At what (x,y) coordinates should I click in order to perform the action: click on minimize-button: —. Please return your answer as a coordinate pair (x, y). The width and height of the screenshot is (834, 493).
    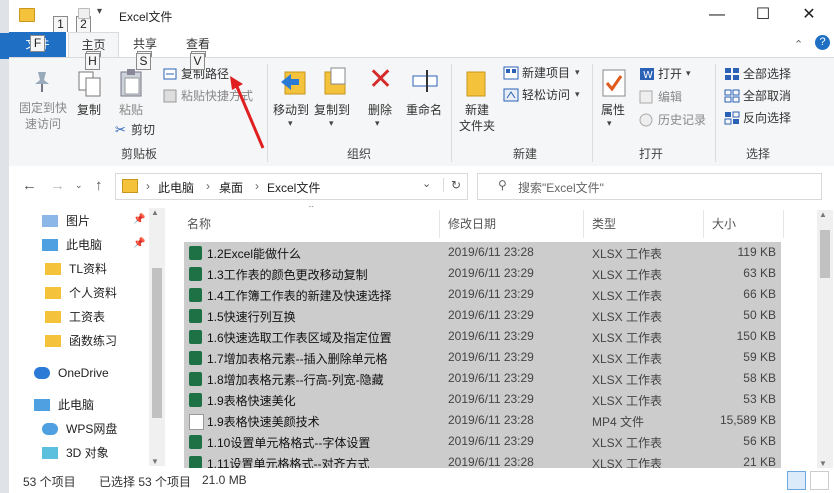
    Looking at the image, I should click on (717, 15).